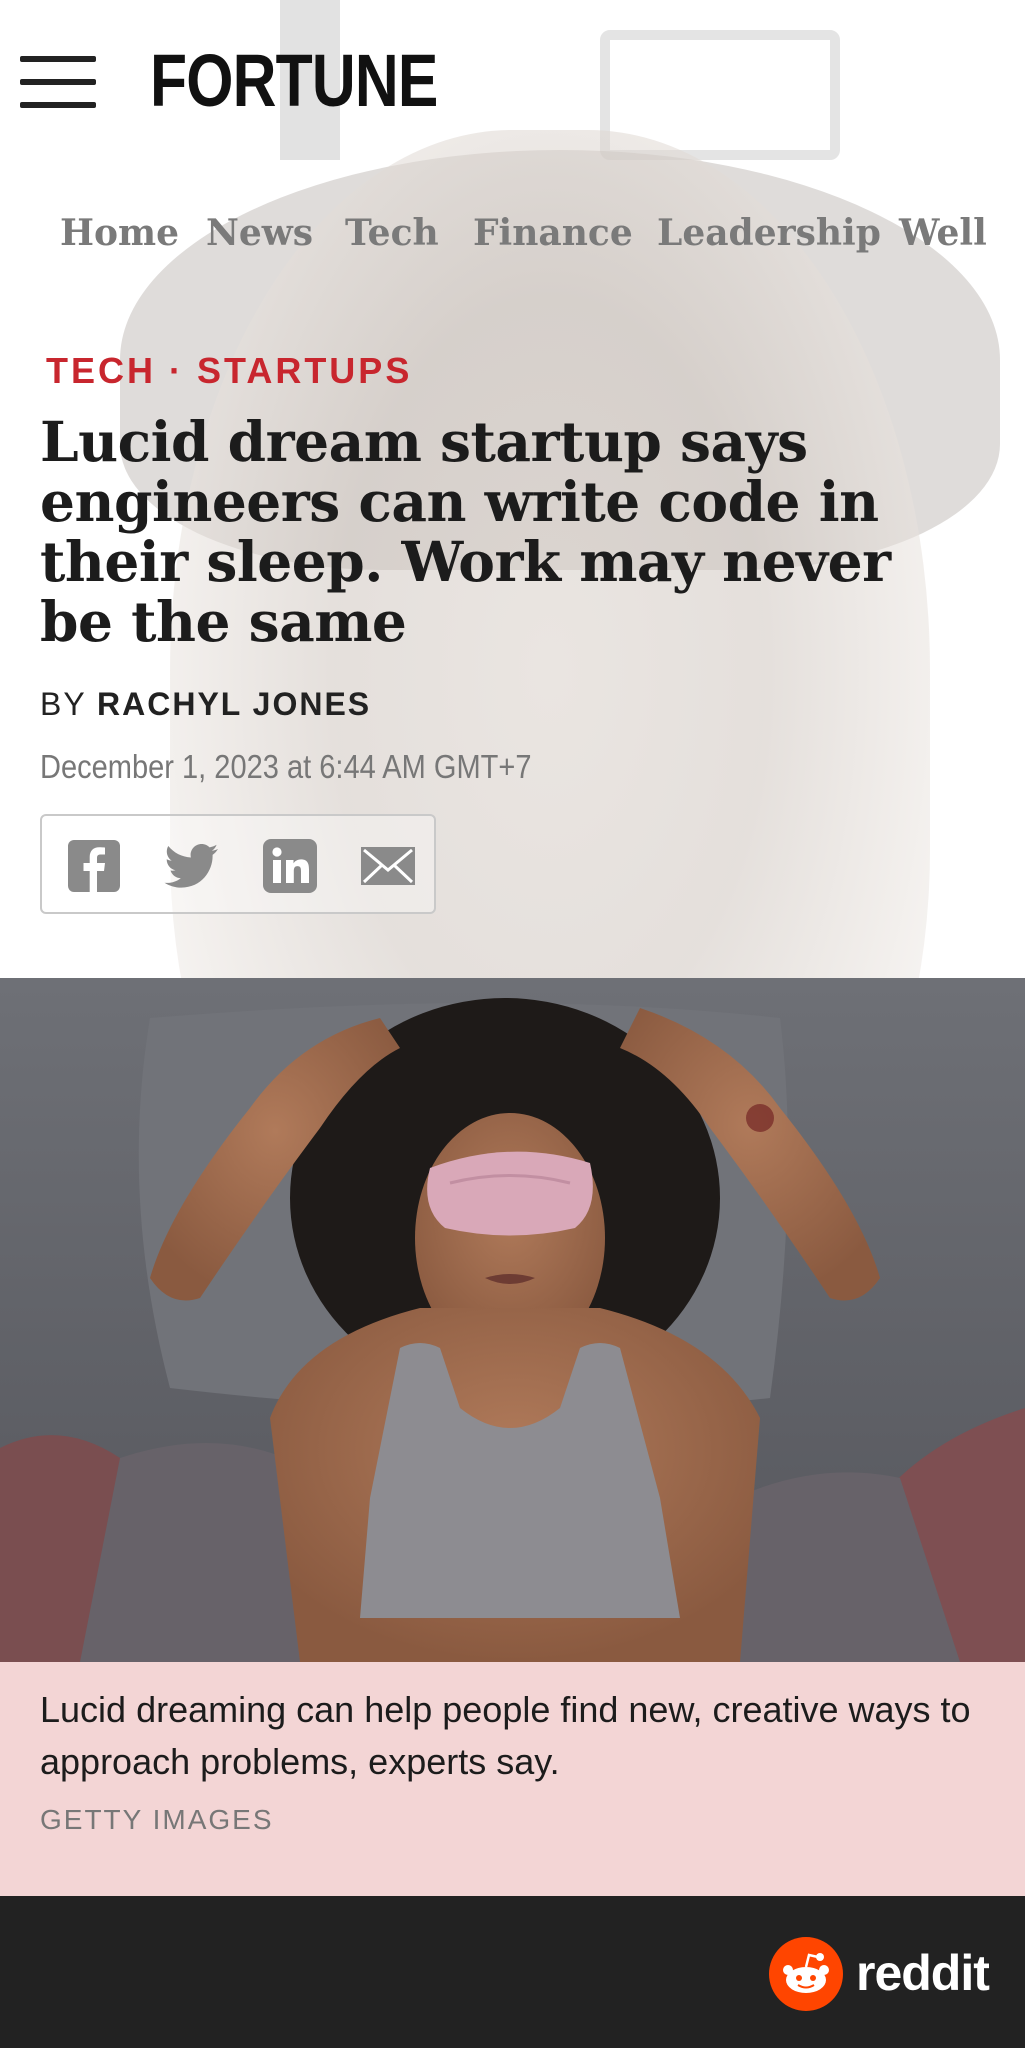 The width and height of the screenshot is (1025, 2048). What do you see at coordinates (388, 866) in the screenshot?
I see `email-icon` at bounding box center [388, 866].